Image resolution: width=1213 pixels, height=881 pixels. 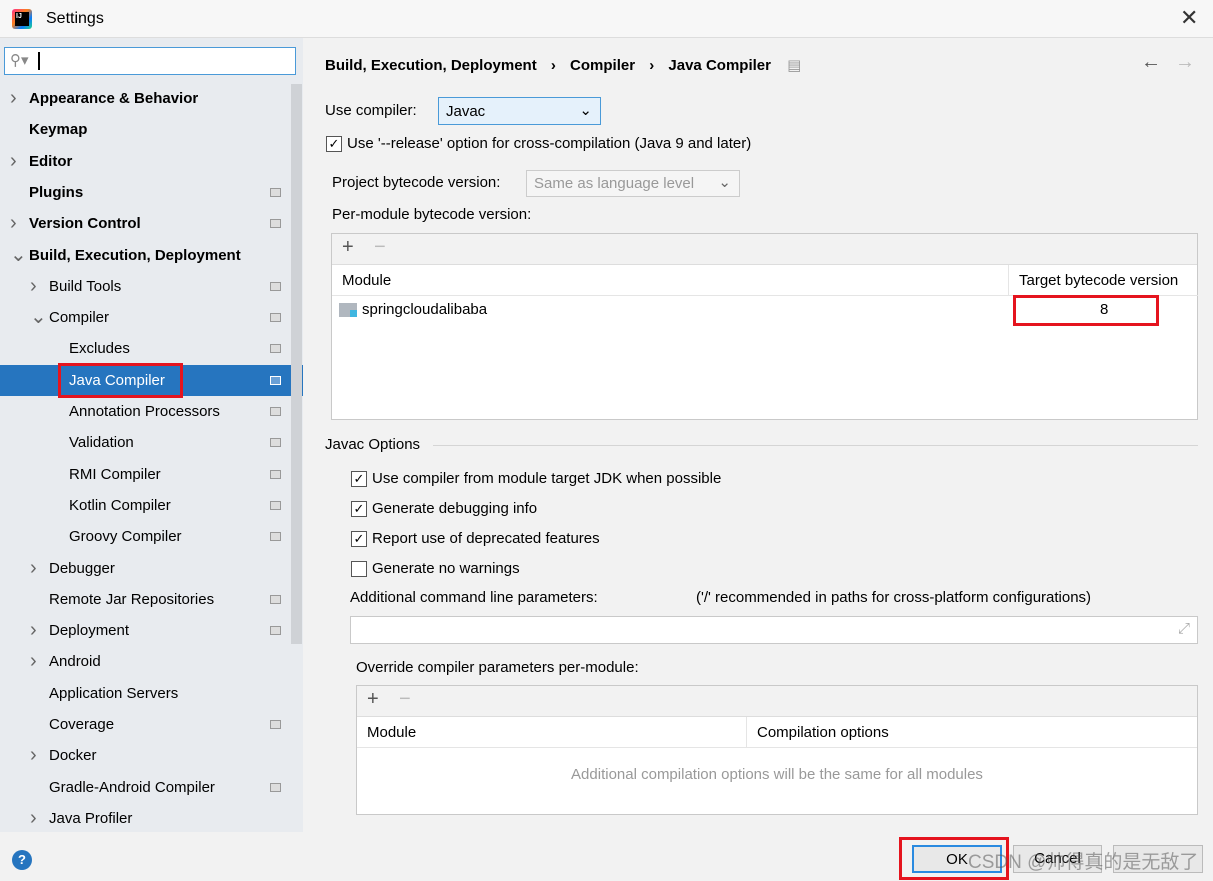 I want to click on sidebar-item-label: Docker, so click(x=73, y=756).